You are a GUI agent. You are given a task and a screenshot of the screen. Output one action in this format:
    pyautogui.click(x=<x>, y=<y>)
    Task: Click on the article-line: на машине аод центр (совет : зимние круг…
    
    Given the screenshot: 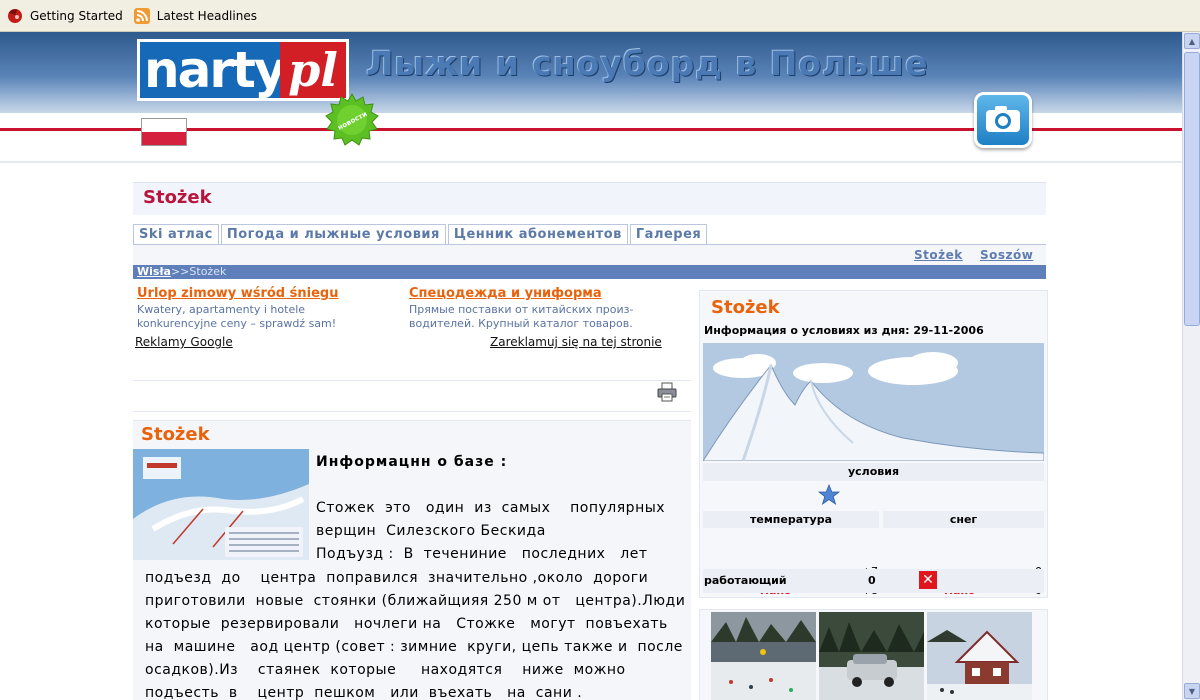 What is the action you would take?
    pyautogui.click(x=414, y=647)
    